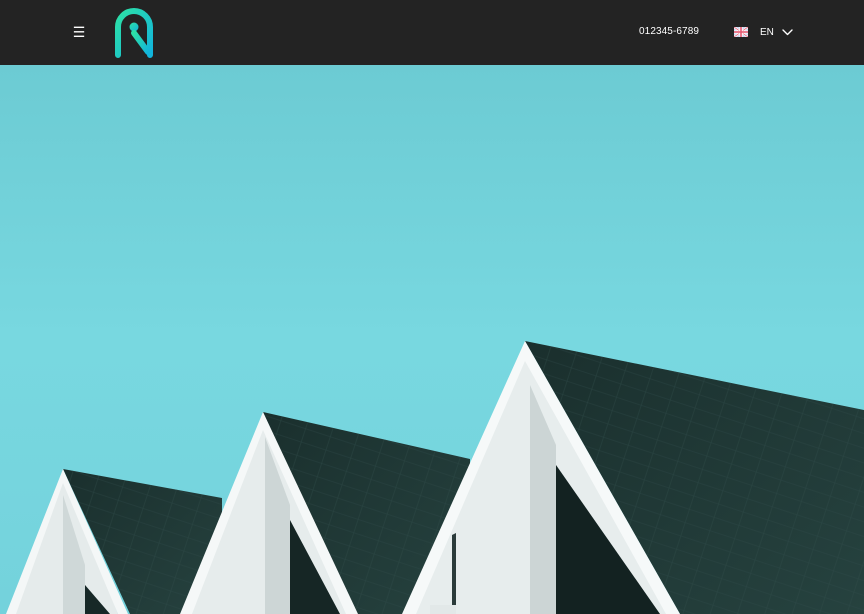  I want to click on brand-logo, so click(134, 33).